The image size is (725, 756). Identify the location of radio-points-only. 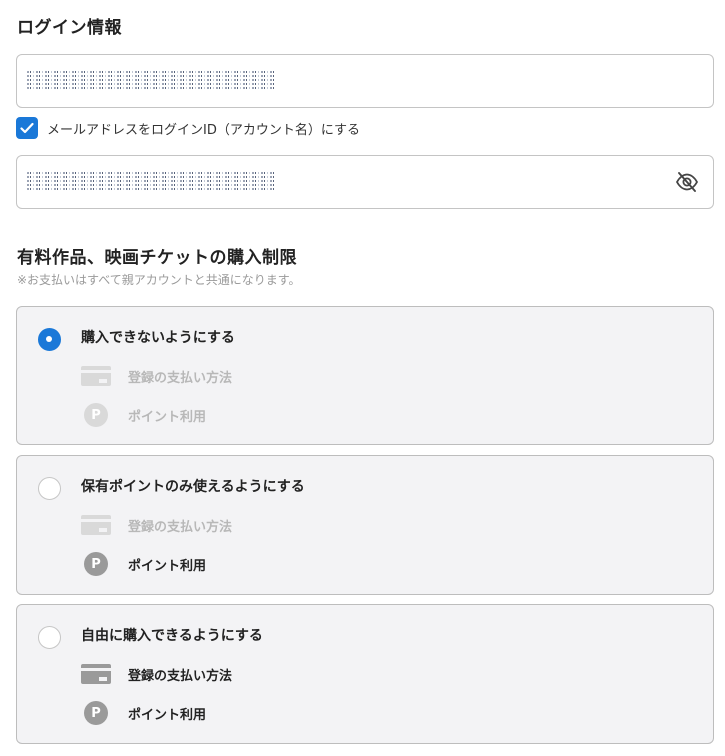
(49, 488).